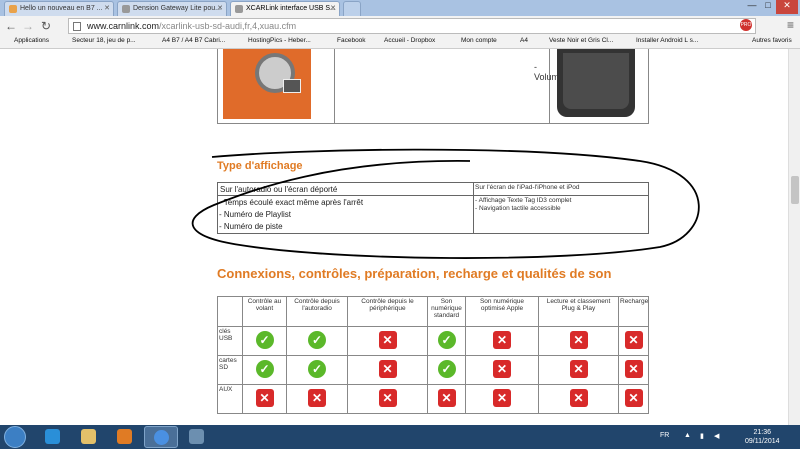 Image resolution: width=800 pixels, height=449 pixels. I want to click on bookmark-label: A4, so click(524, 40).